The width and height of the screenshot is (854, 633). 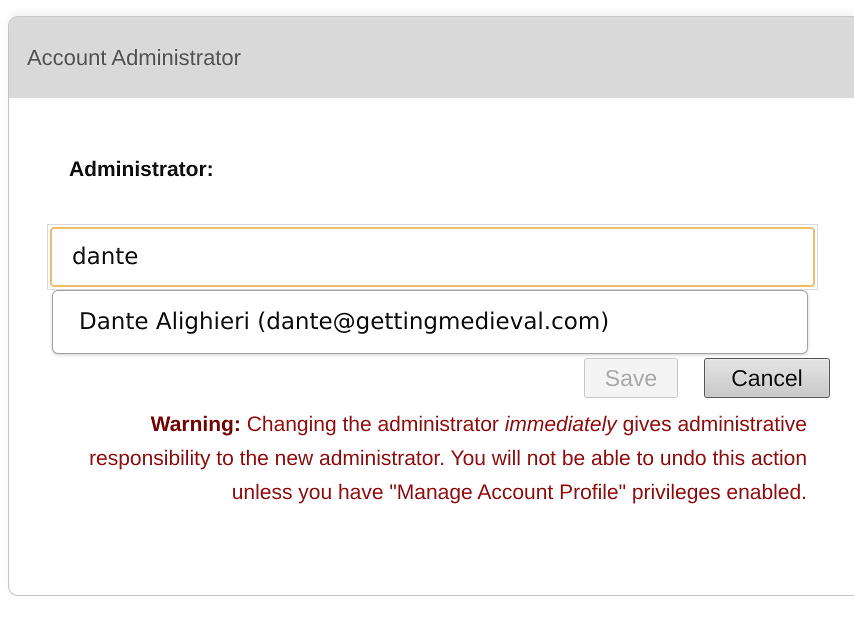 What do you see at coordinates (134, 58) in the screenshot?
I see `panel-title: Account Administrator` at bounding box center [134, 58].